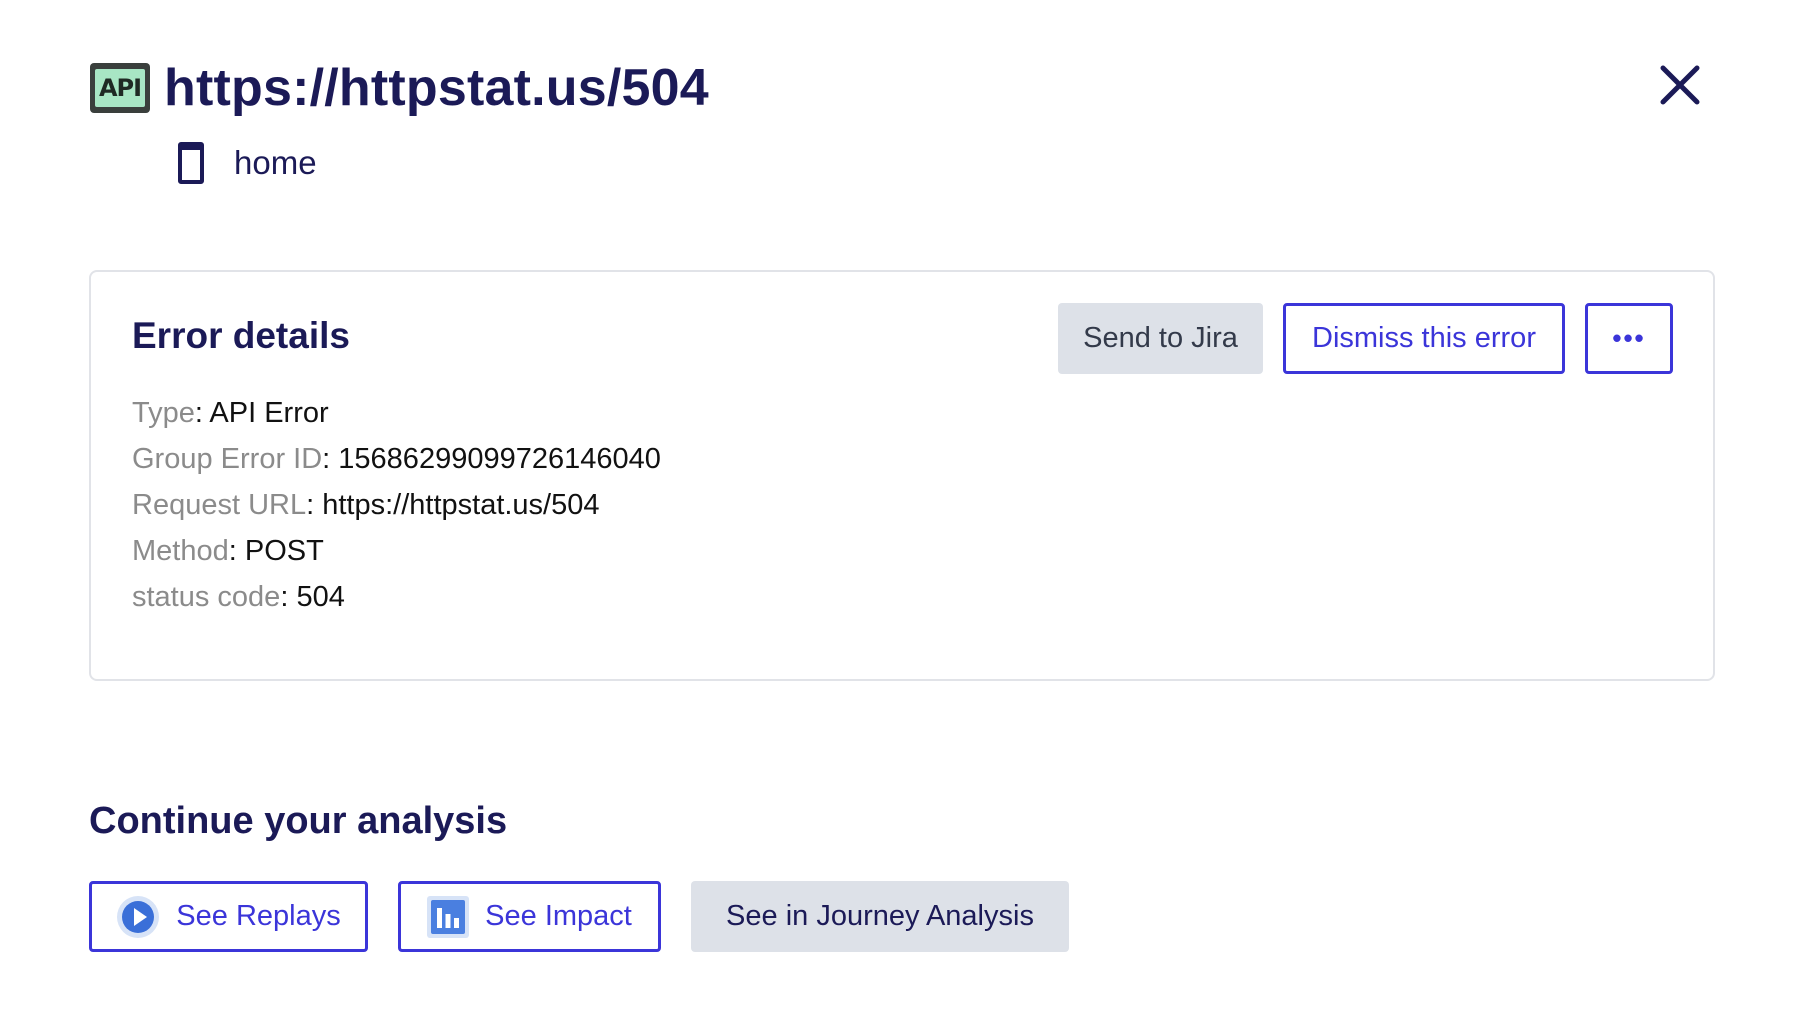 The width and height of the screenshot is (1798, 1030). I want to click on api-badge-label: API, so click(120, 88).